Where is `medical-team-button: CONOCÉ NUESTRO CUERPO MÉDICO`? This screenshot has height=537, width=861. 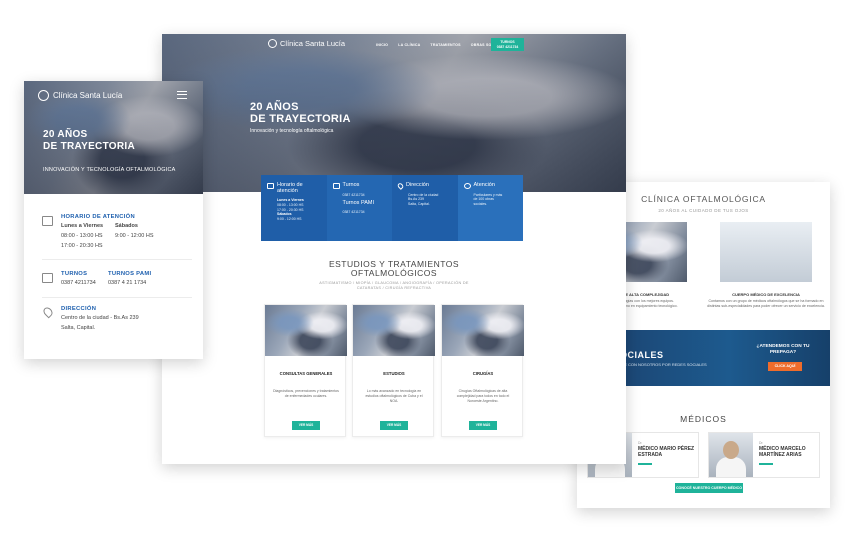 medical-team-button: CONOCÉ NUESTRO CUERPO MÉDICO is located at coordinates (709, 488).